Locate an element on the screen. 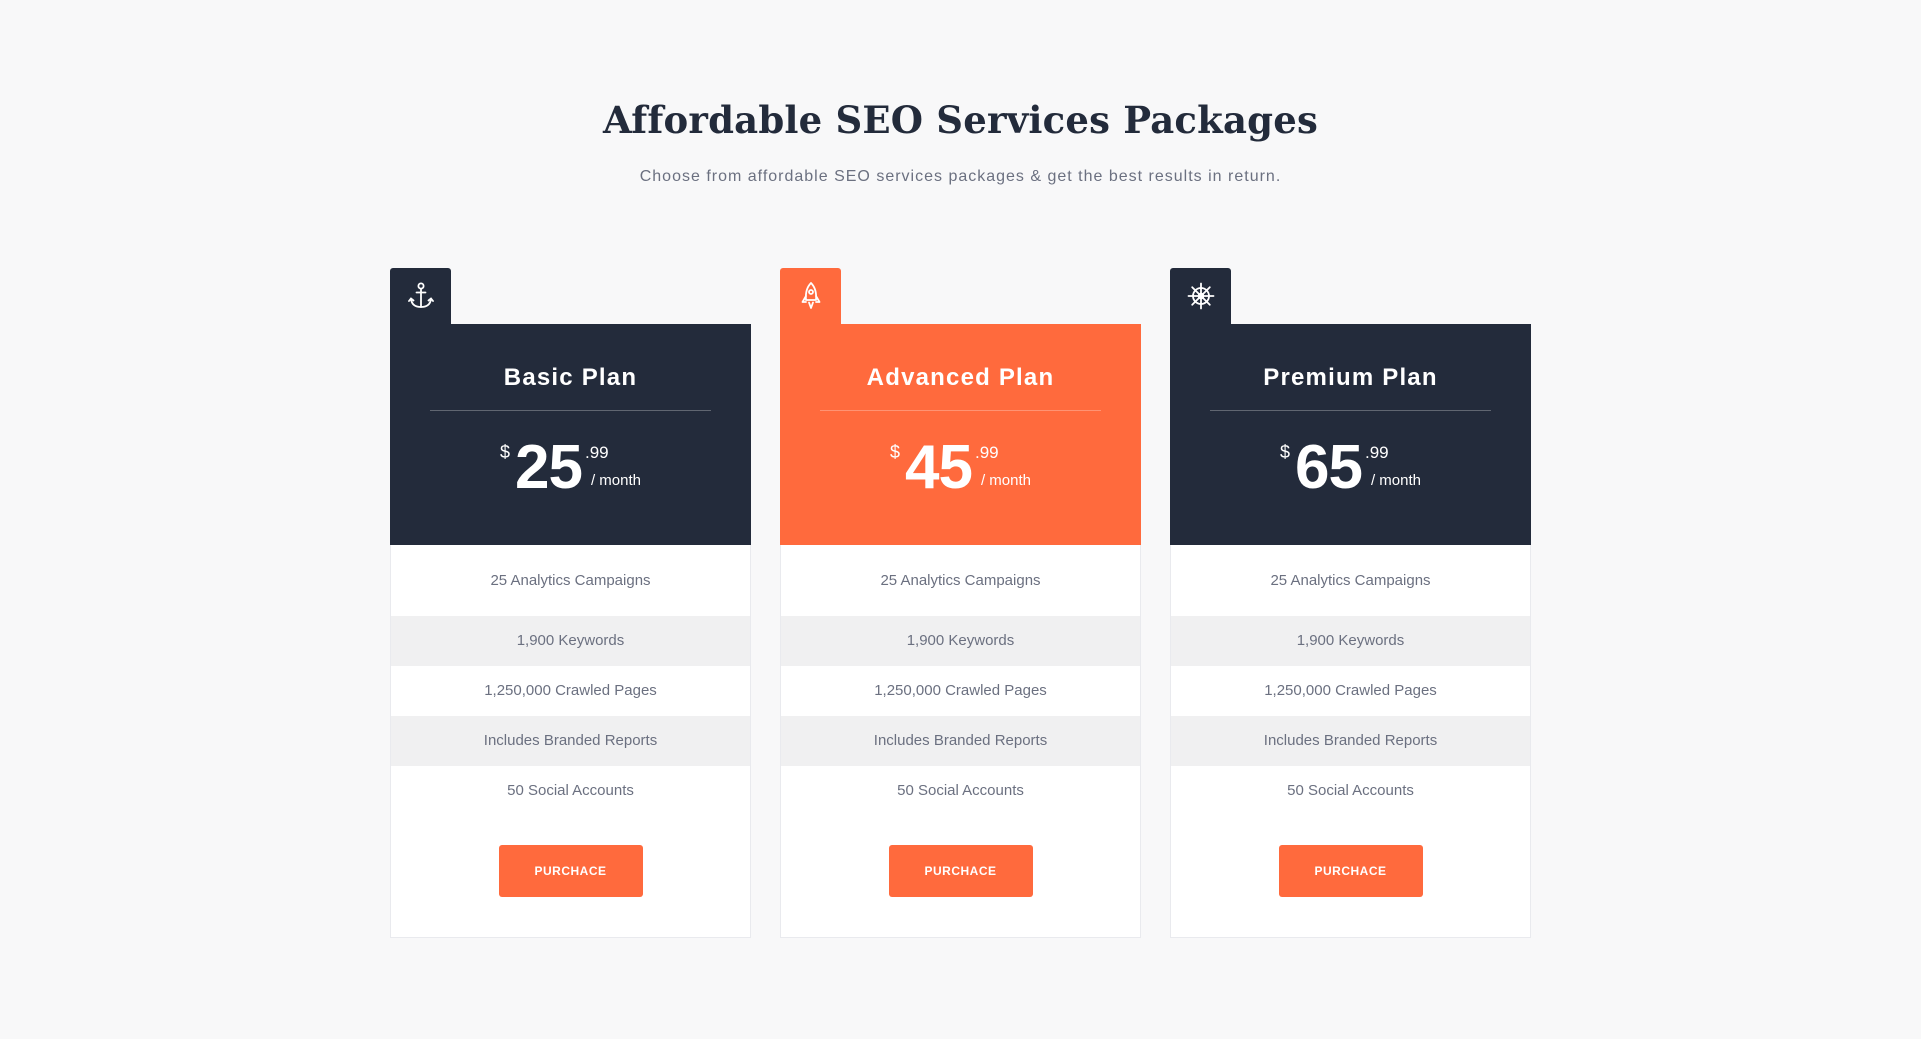 The width and height of the screenshot is (1921, 1039). plan-name: Premium Plan is located at coordinates (1350, 377).